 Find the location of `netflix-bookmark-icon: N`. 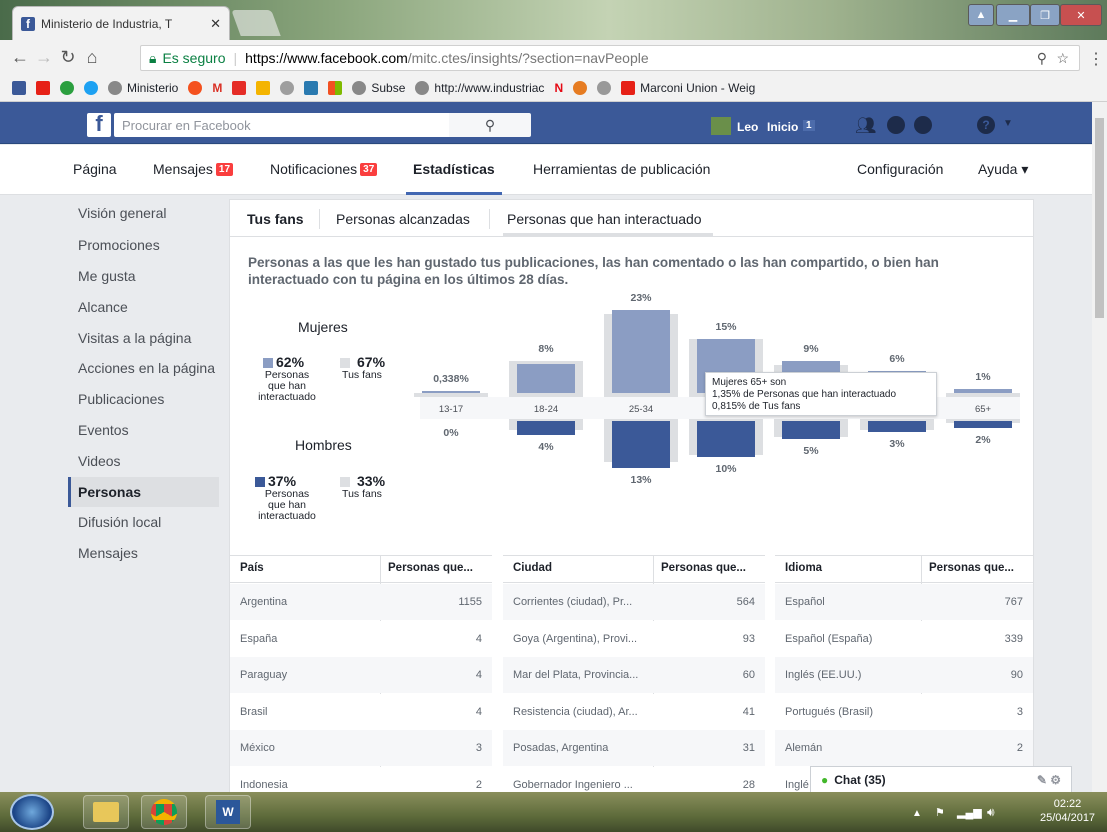

netflix-bookmark-icon: N is located at coordinates (558, 88).